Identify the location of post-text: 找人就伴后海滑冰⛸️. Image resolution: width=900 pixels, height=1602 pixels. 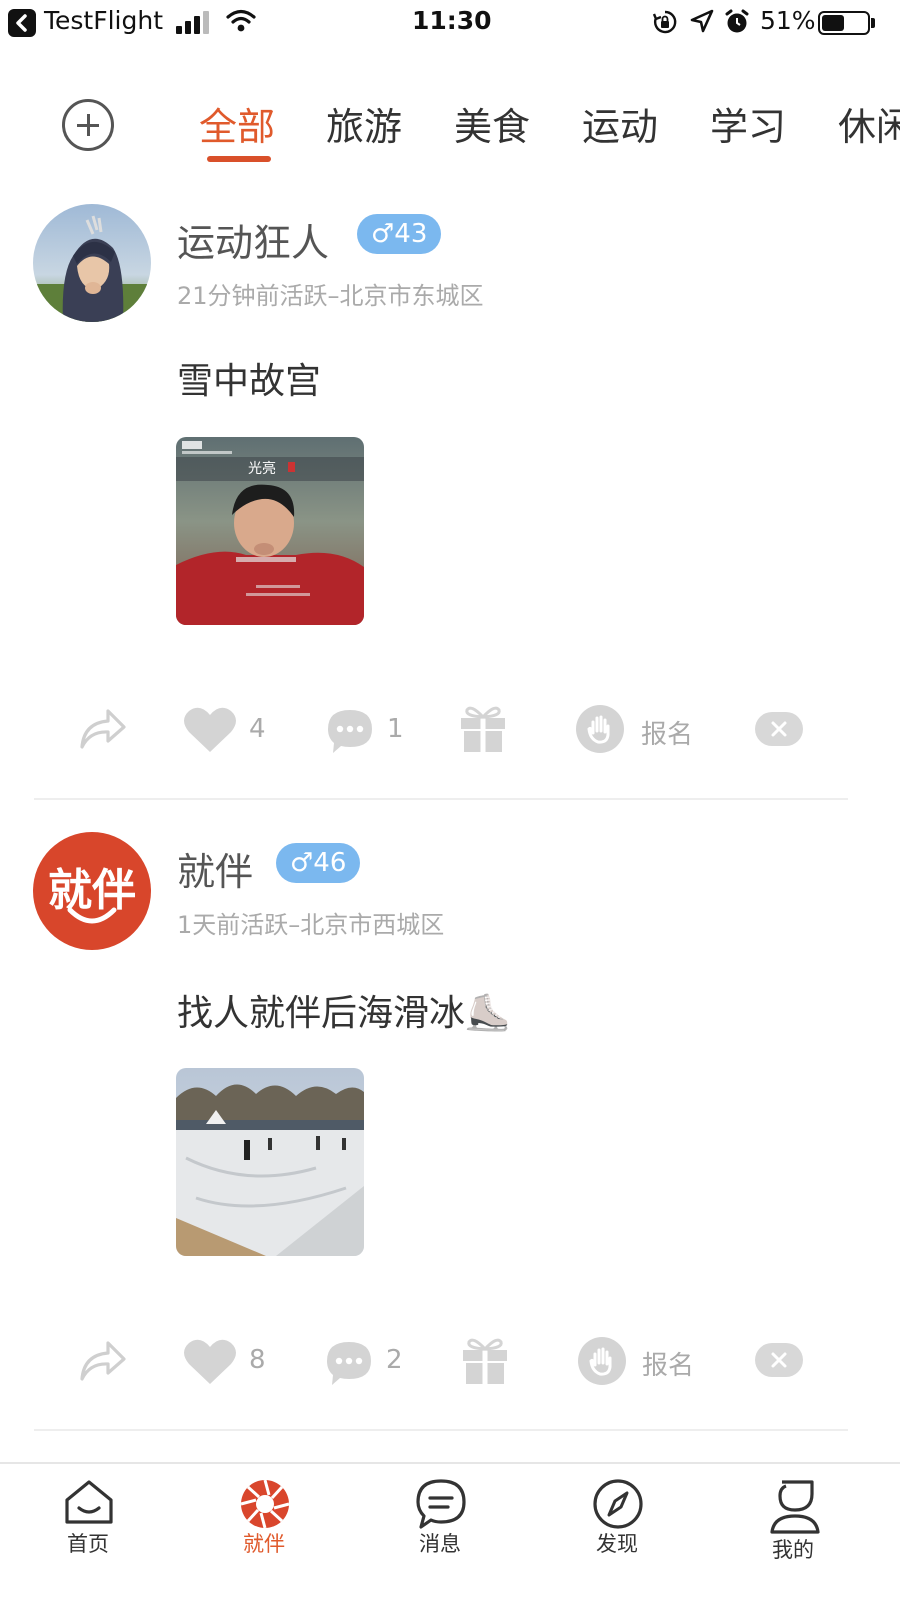
(343, 1013).